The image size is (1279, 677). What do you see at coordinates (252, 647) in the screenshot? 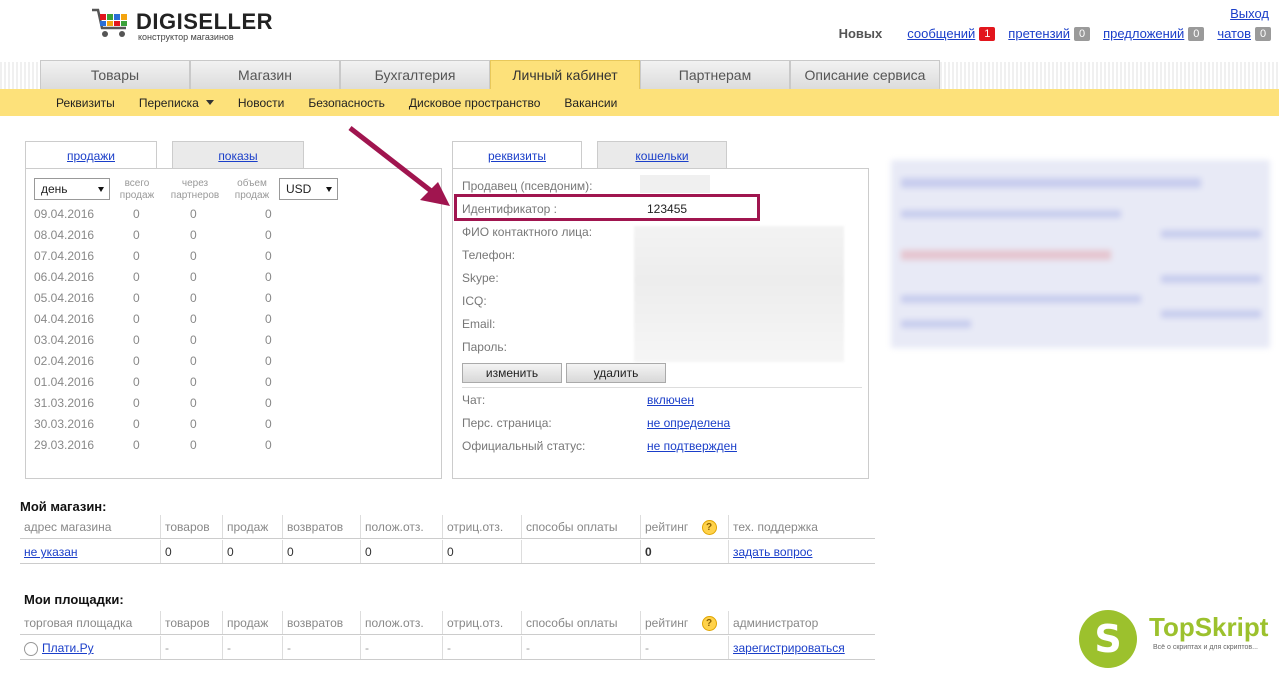
I see `sales-cell: -` at bounding box center [252, 647].